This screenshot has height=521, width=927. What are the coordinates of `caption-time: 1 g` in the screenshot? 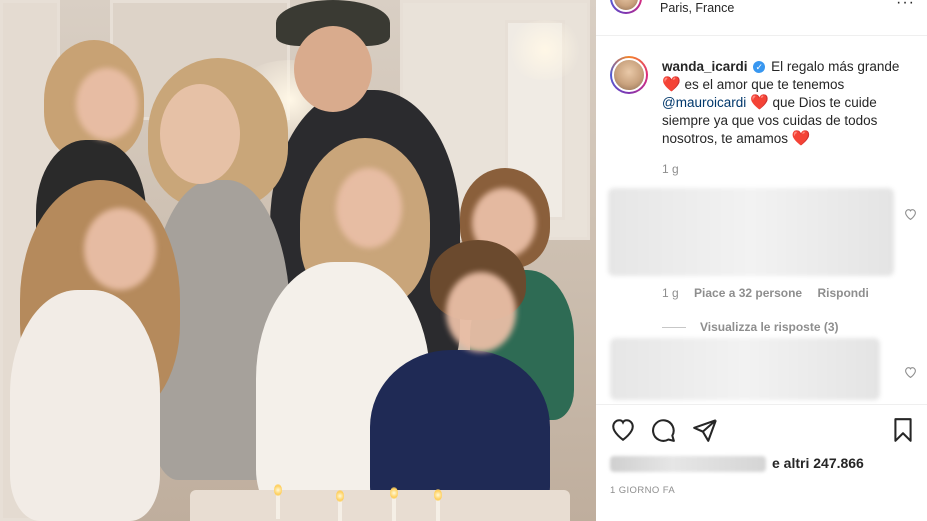 It's located at (670, 169).